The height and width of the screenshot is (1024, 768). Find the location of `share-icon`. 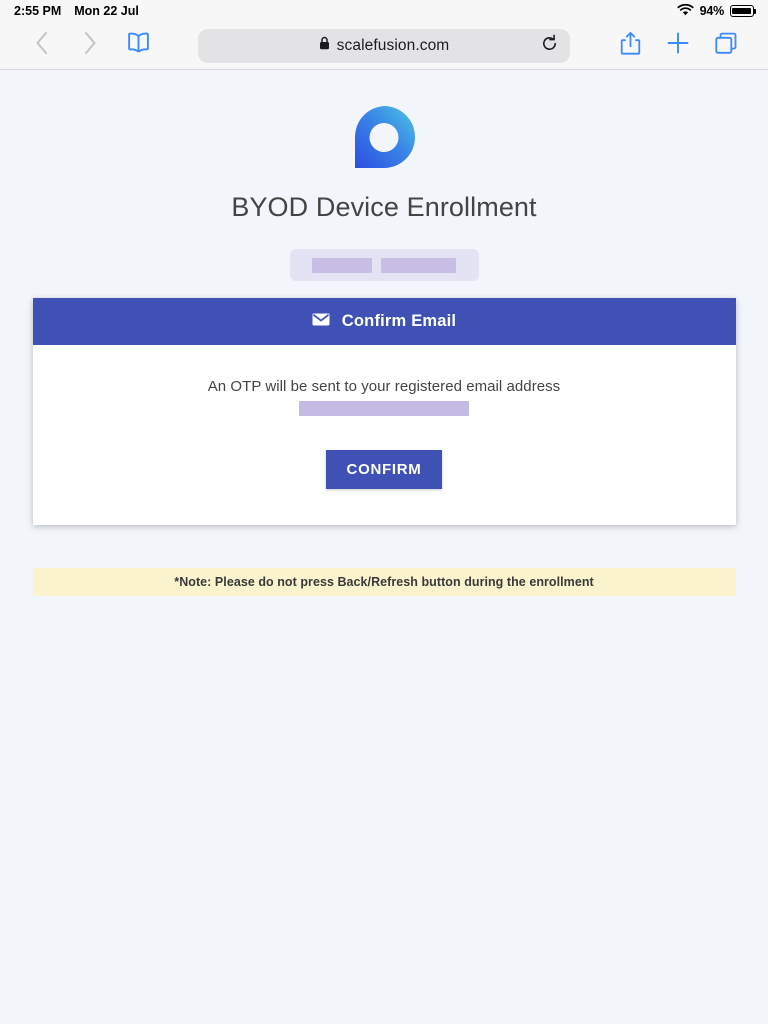

share-icon is located at coordinates (630, 46).